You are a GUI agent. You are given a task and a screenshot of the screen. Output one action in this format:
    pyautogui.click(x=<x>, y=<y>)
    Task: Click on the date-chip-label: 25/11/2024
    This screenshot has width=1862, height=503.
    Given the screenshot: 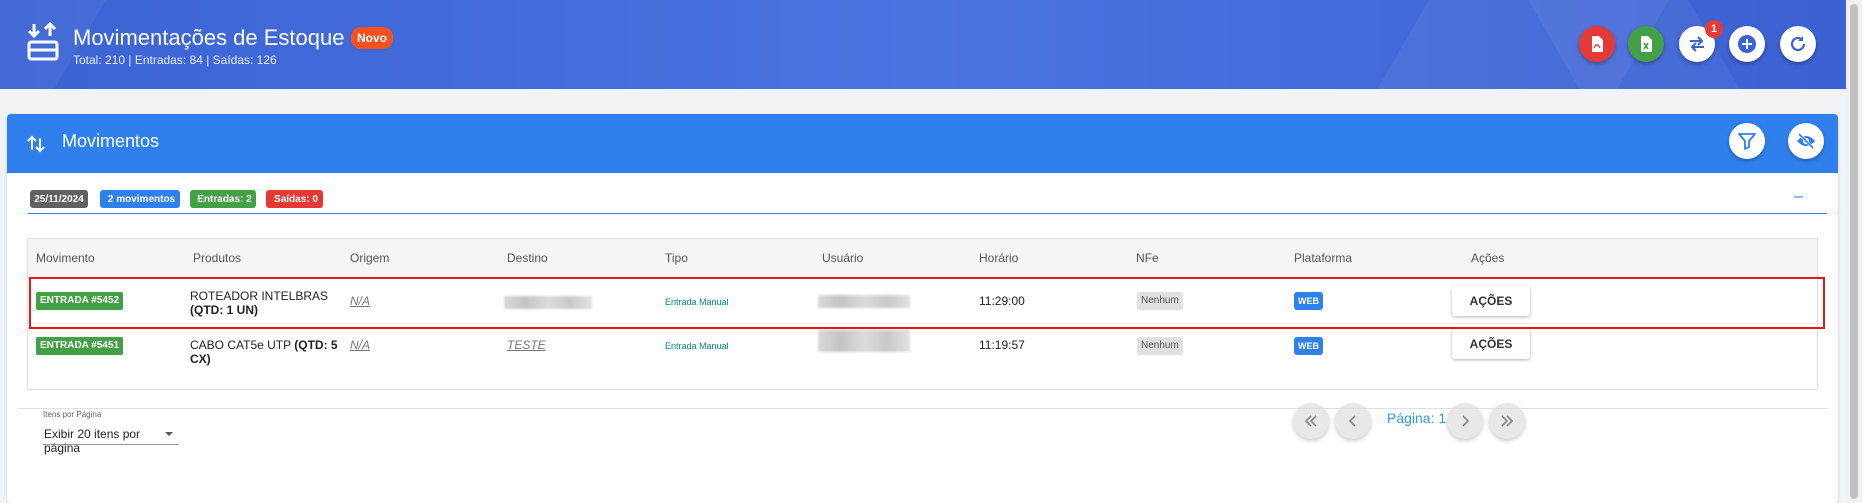 What is the action you would take?
    pyautogui.click(x=59, y=199)
    